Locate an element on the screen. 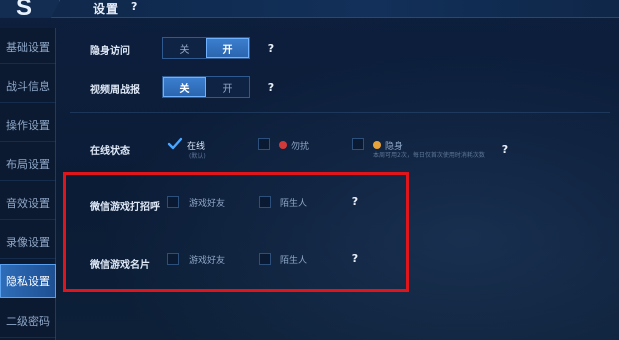 This screenshot has height=340, width=619. dnd-option-label: 勿扰 is located at coordinates (300, 147).